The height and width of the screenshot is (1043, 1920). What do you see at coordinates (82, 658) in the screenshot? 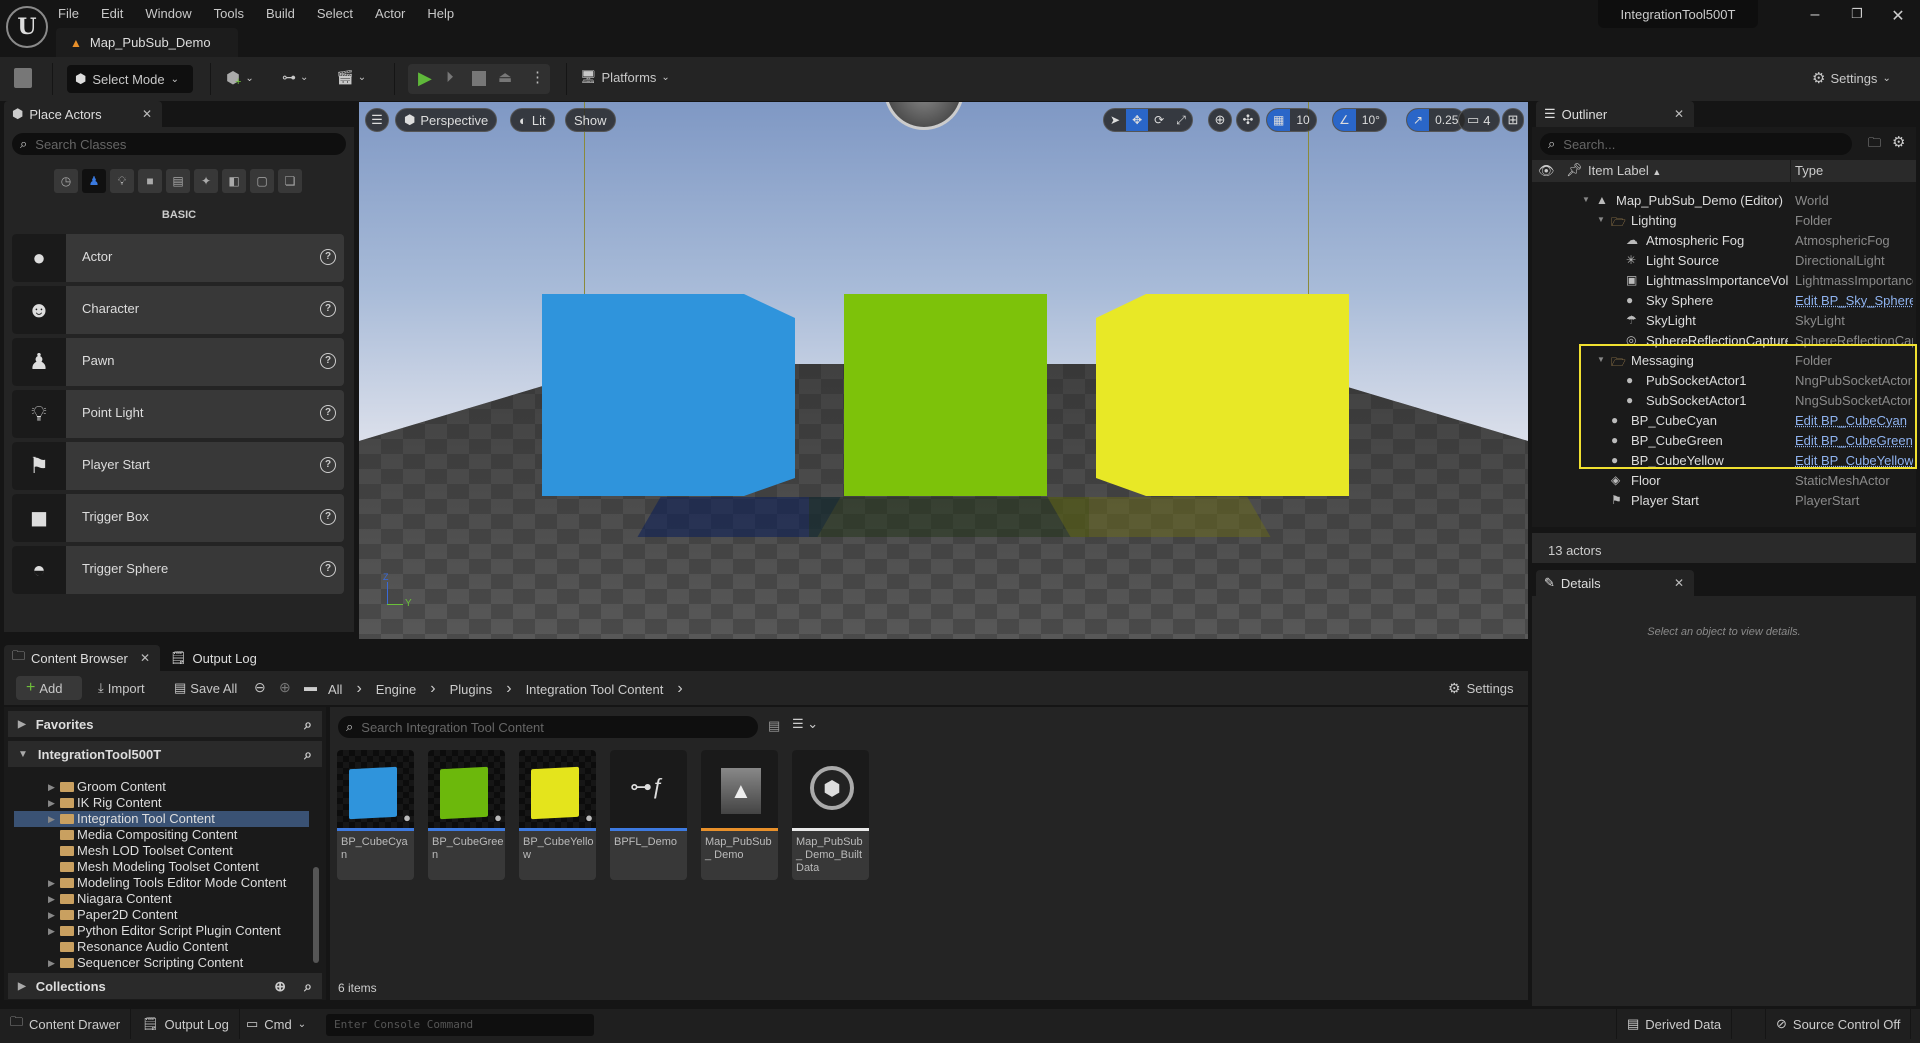
I see `content-browser-tab: 🗀 Content Browser ✕` at bounding box center [82, 658].